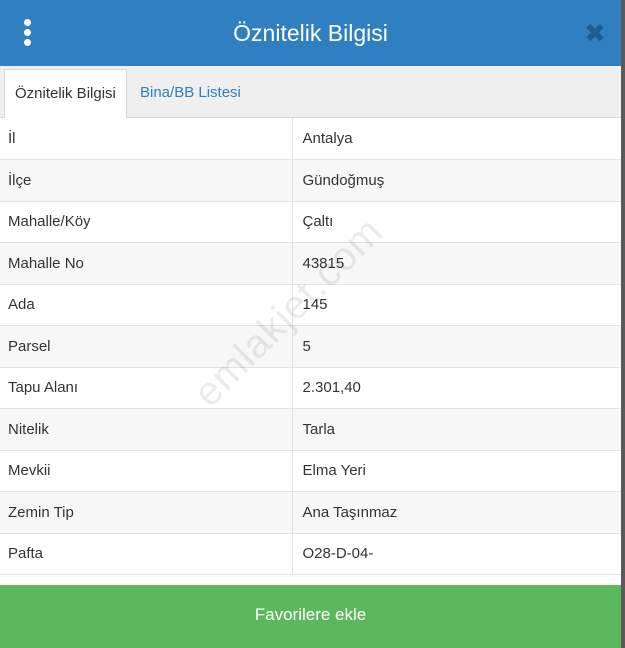 The image size is (625, 648). Describe the element at coordinates (456, 388) in the screenshot. I see `attribute-value: 2.301,40` at that location.